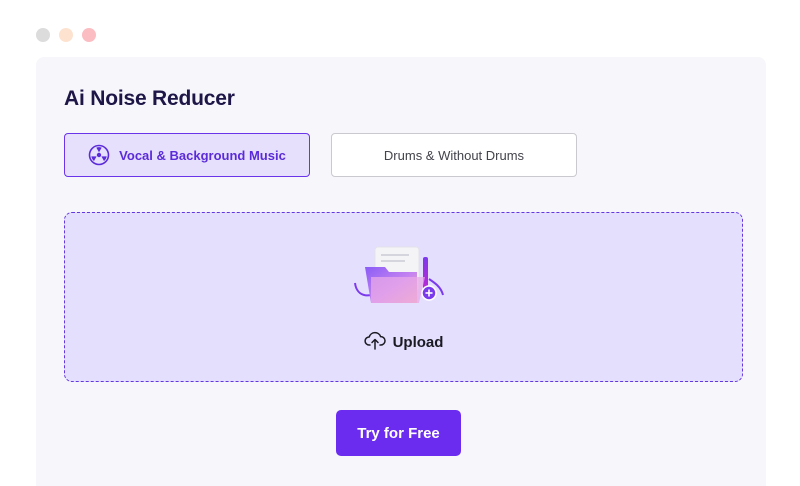  What do you see at coordinates (202, 155) in the screenshot?
I see `tab-label: Vocal & Background Music` at bounding box center [202, 155].